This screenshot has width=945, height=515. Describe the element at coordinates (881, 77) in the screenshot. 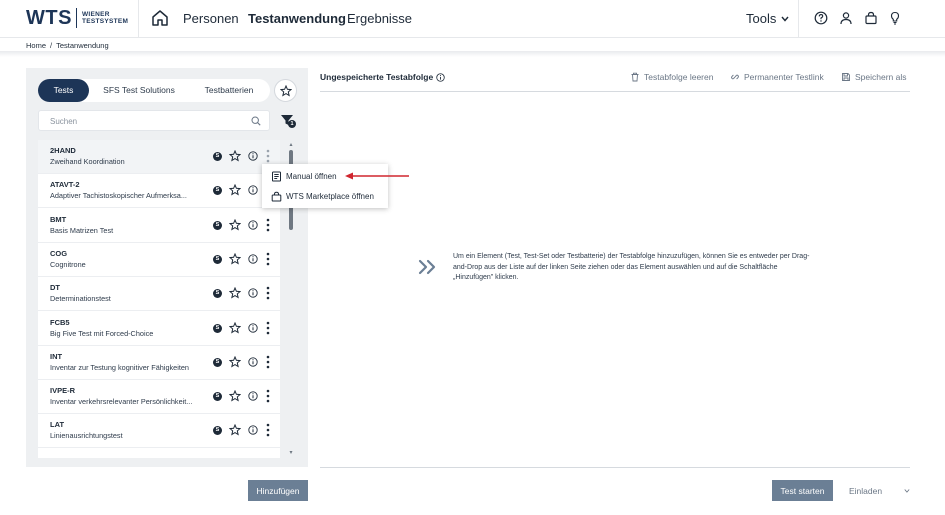

I see `save-as-label: Speichern als` at that location.